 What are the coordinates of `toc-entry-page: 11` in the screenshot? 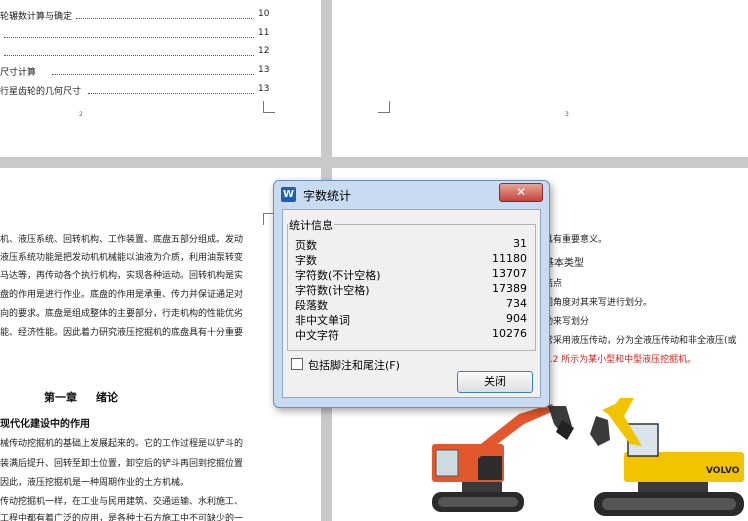 It's located at (264, 33).